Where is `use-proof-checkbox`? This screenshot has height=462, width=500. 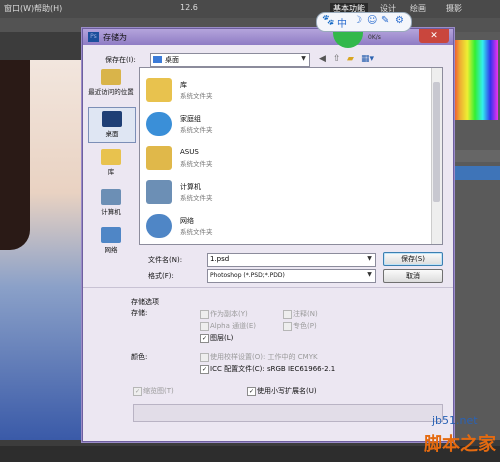
use-proof-checkbox is located at coordinates (204, 357).